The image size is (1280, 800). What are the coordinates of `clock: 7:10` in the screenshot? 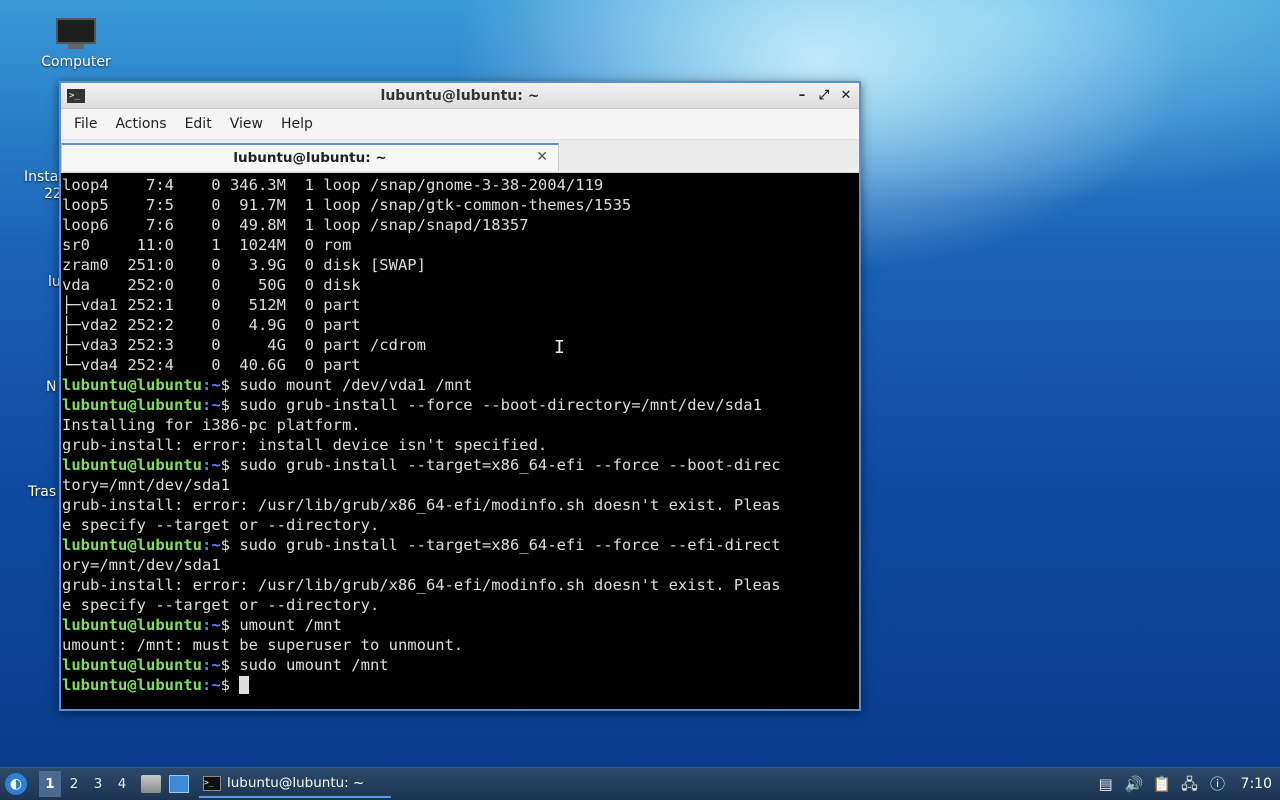 It's located at (1256, 784).